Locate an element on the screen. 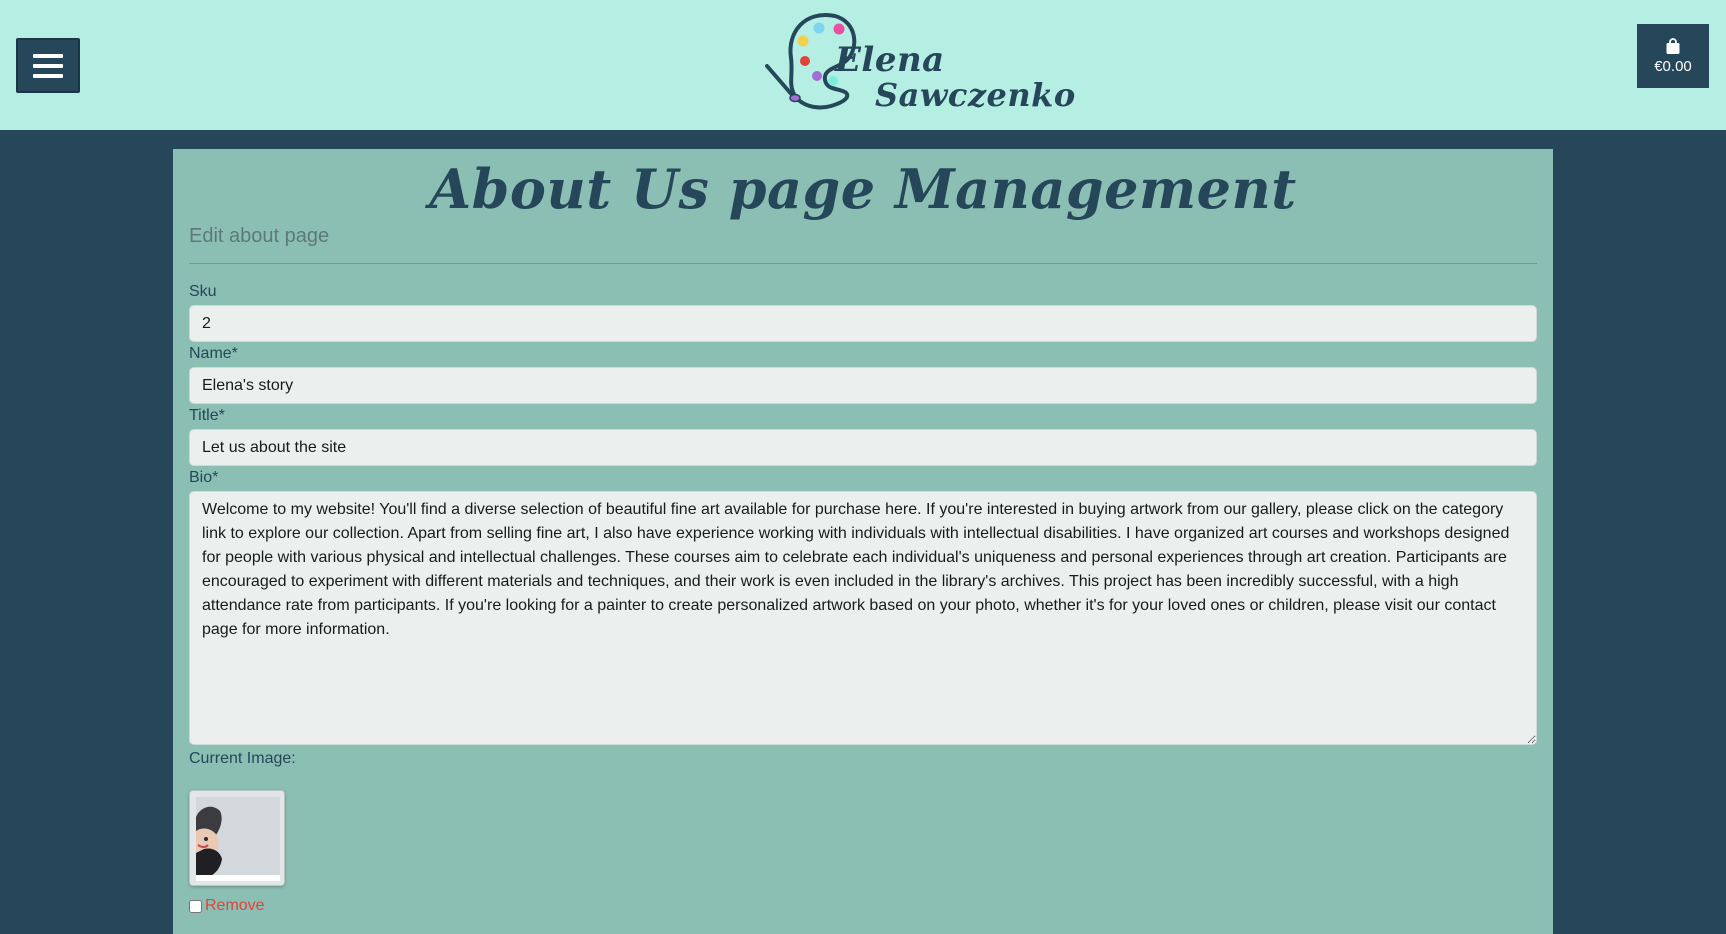 This screenshot has width=1726, height=934. cart-button: €0.00 is located at coordinates (1673, 56).